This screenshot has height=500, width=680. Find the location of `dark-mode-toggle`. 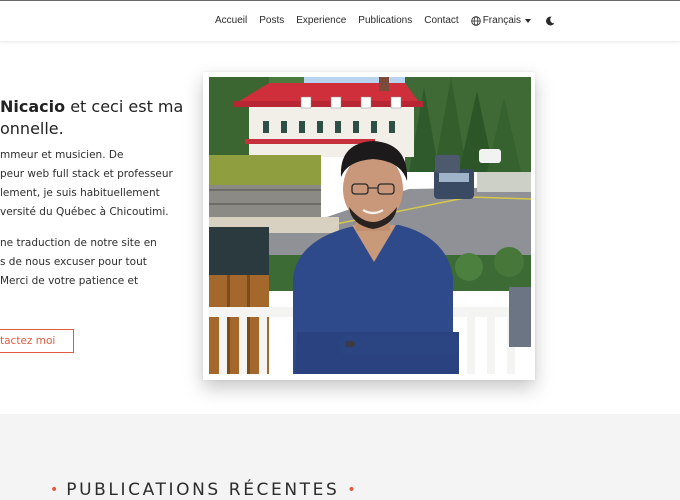

dark-mode-toggle is located at coordinates (550, 21).